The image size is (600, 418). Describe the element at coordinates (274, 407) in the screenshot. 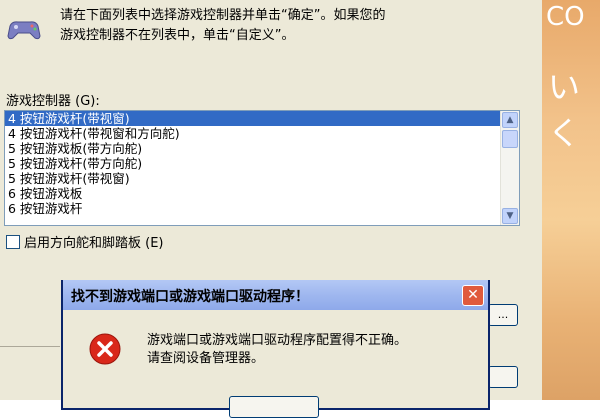

I see `ok-button` at that location.